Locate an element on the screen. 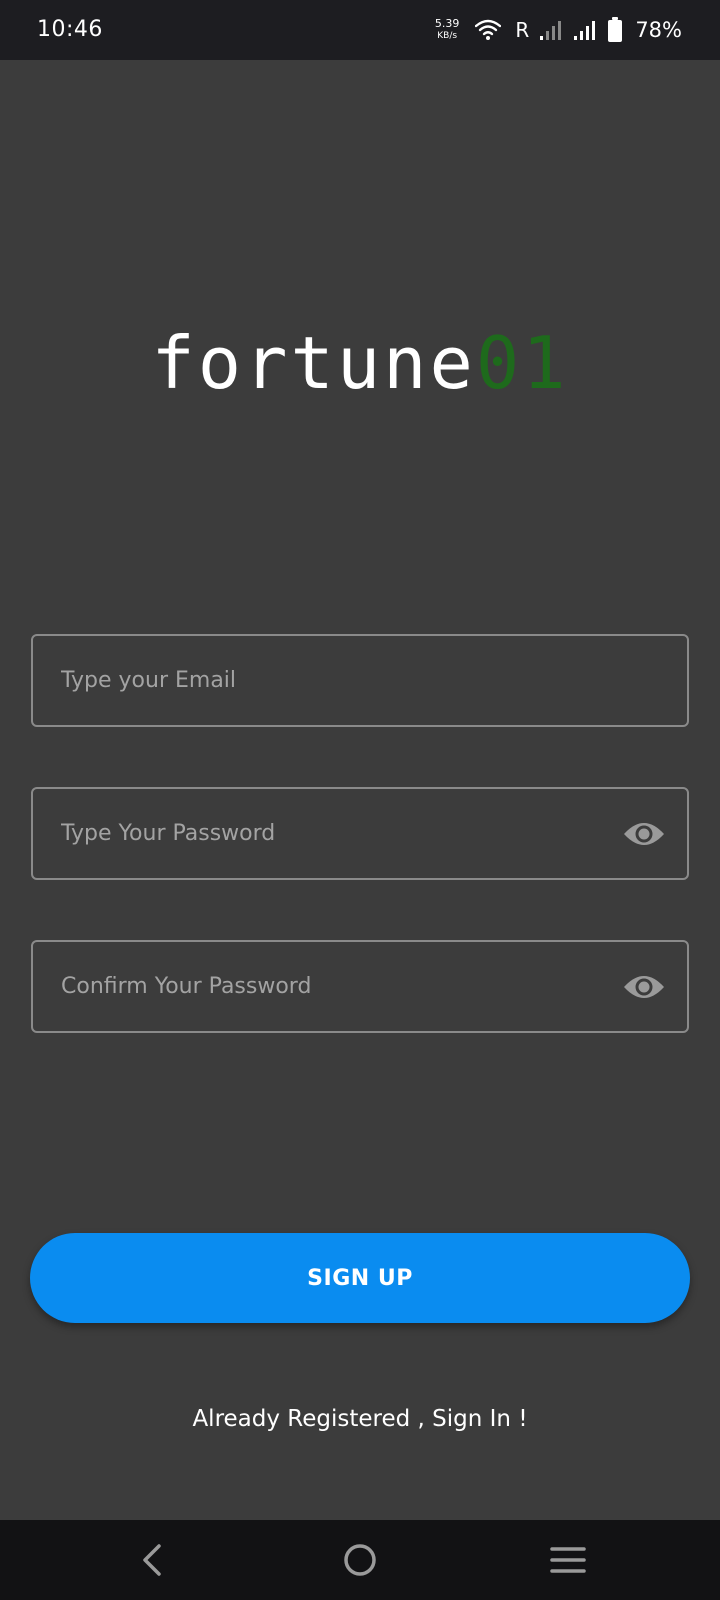 The image size is (720, 1600). wifi-icon is located at coordinates (488, 29).